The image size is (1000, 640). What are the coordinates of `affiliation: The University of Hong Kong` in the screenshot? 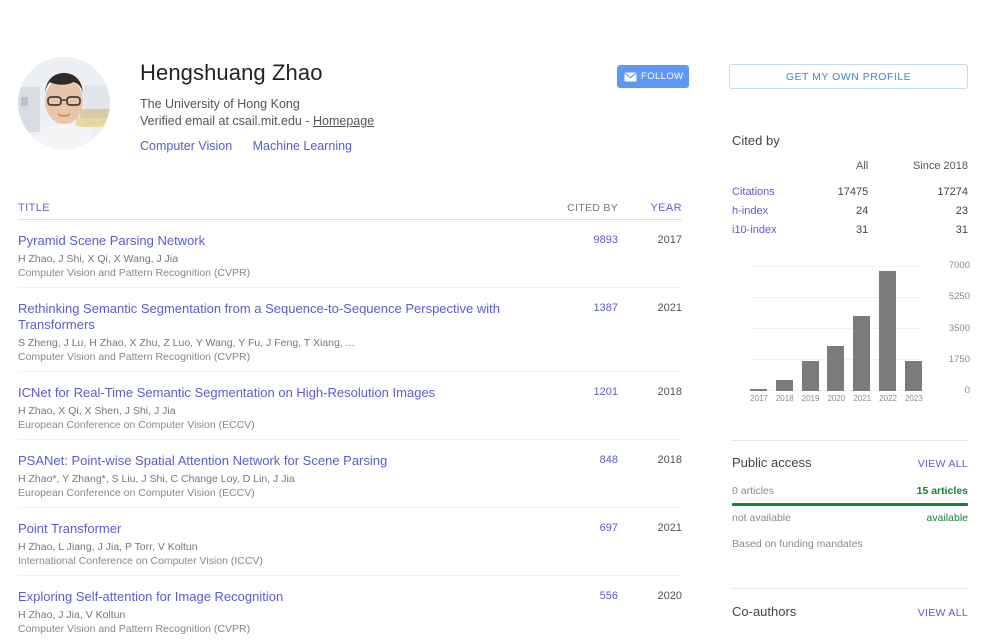 It's located at (220, 104).